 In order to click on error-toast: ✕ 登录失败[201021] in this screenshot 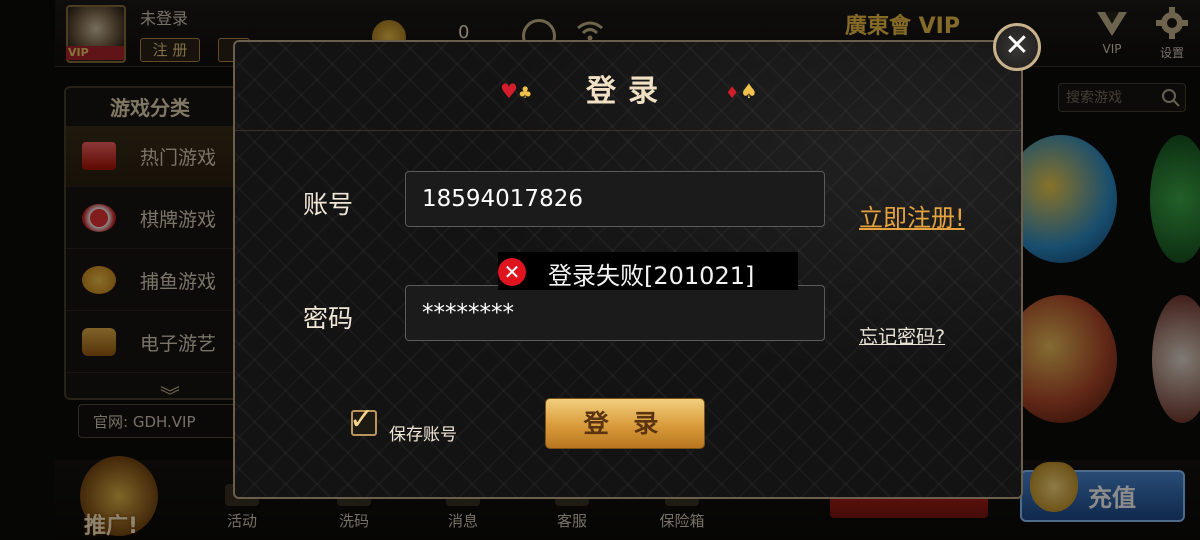, I will do `click(648, 271)`.